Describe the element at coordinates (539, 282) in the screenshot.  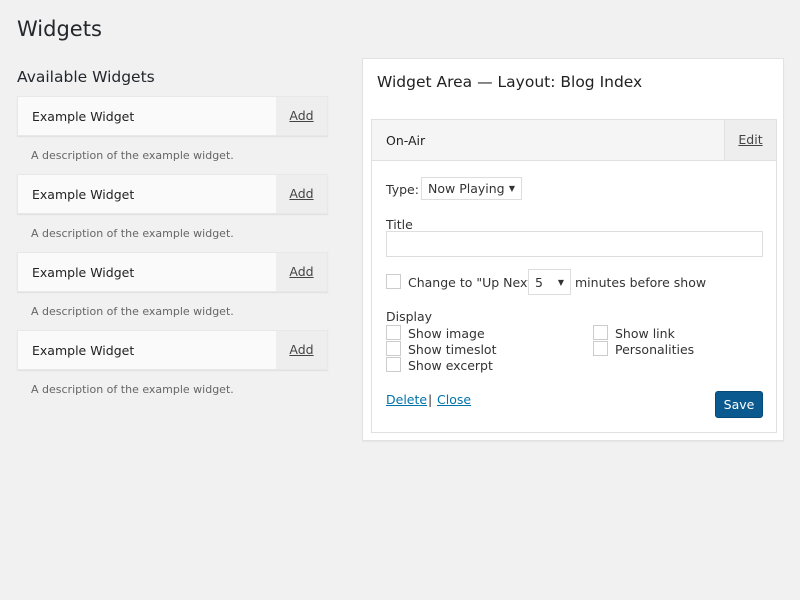
I see `minutes-value: 5` at that location.